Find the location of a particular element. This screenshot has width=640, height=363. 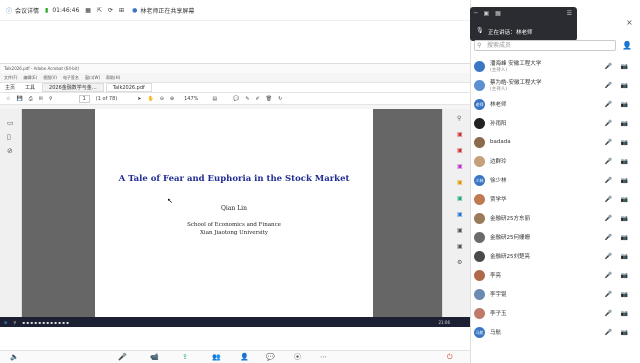

members-icon: 👥 is located at coordinates (216, 357).